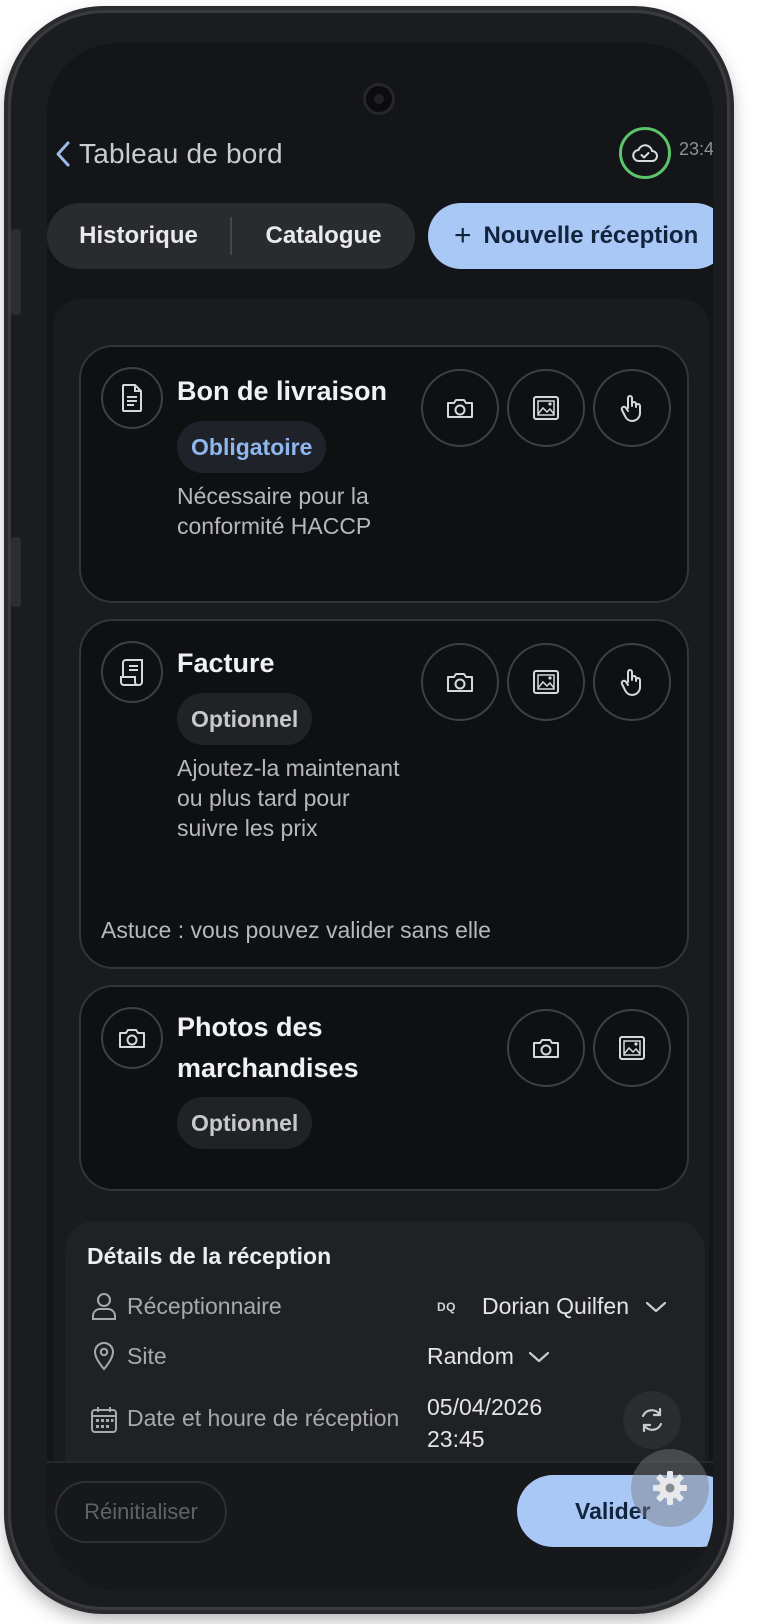  What do you see at coordinates (296, 930) in the screenshot?
I see `card-tip: Astuce : vous pouvez valider sans elle` at bounding box center [296, 930].